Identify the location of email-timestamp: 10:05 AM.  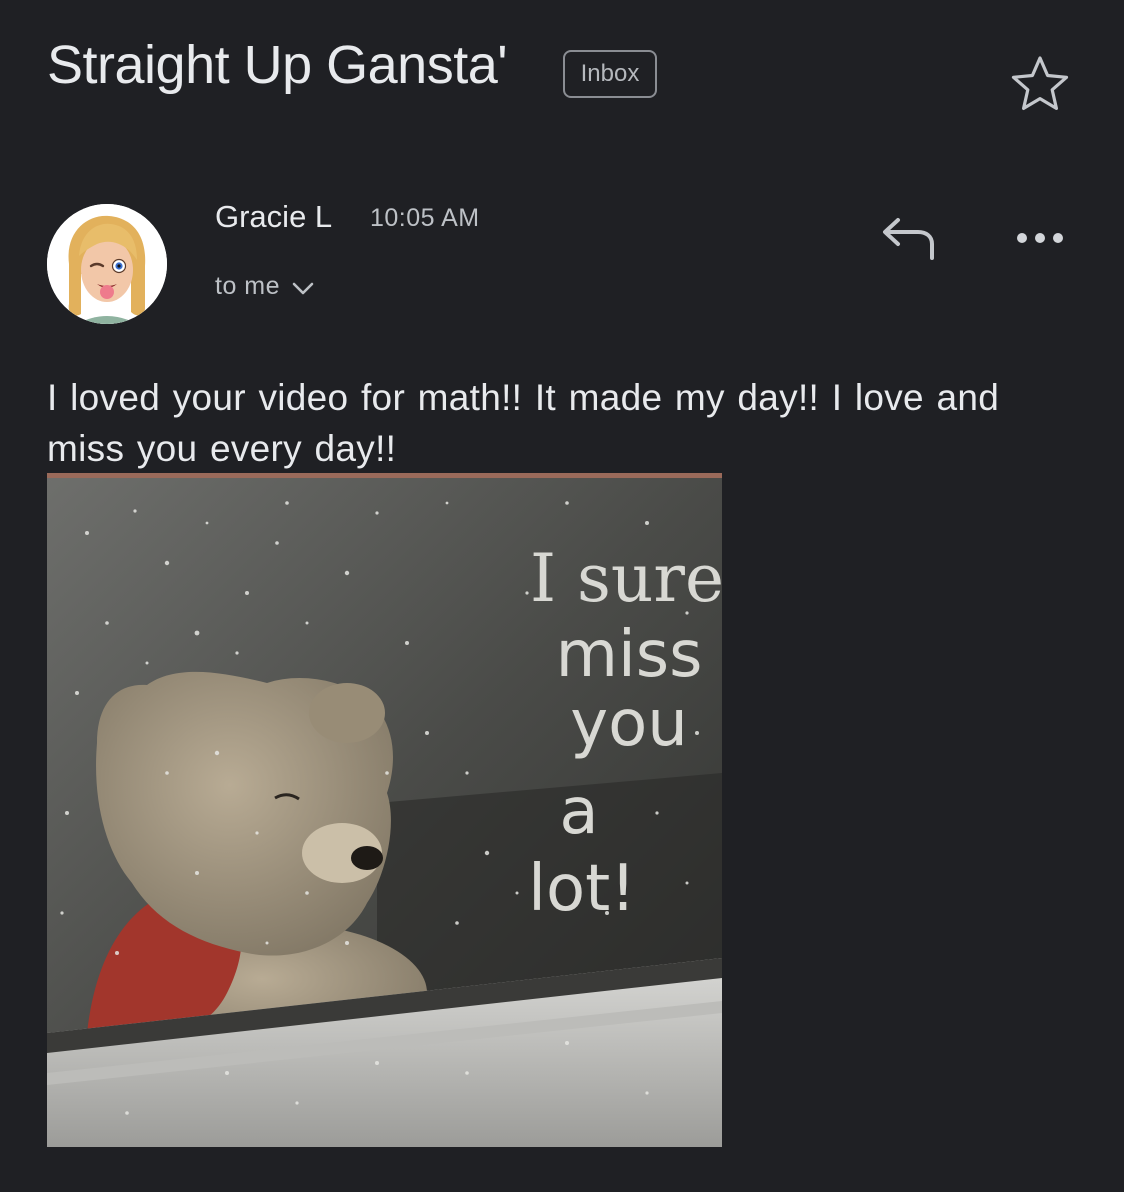
(425, 218).